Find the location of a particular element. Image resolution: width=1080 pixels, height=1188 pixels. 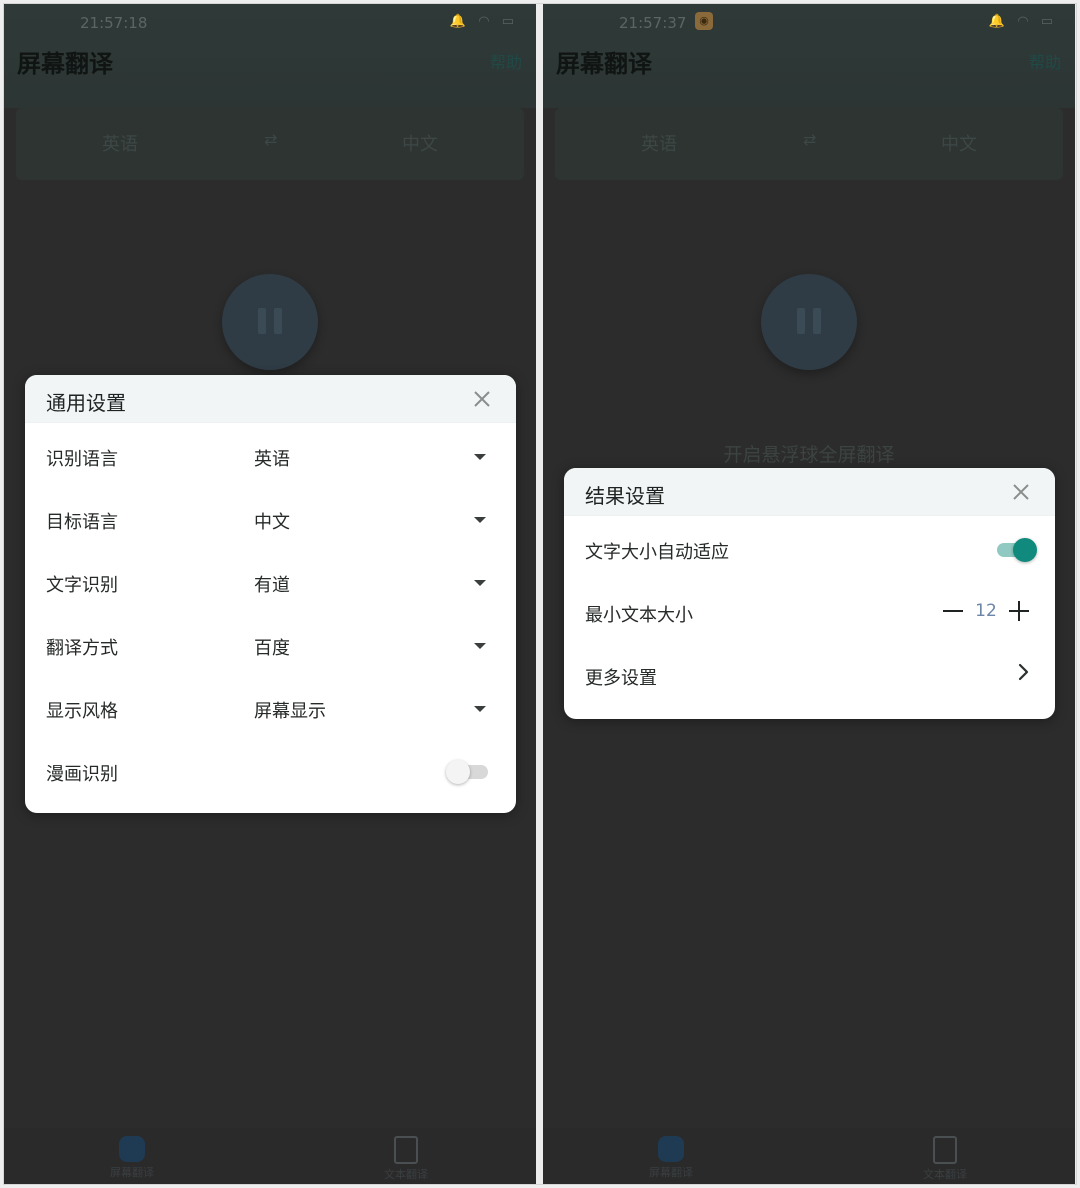

floating-ball-hint: 开启悬浮球全屏翻译 is located at coordinates (809, 455).